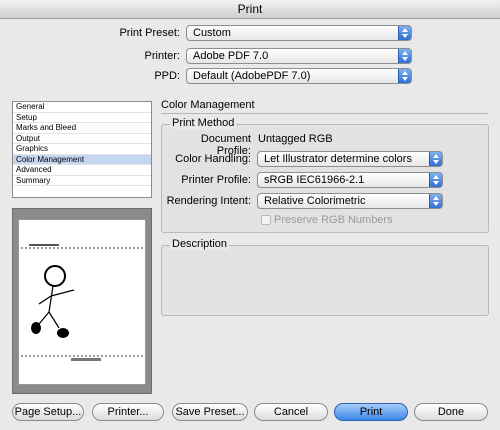 The image size is (500, 430). What do you see at coordinates (299, 56) in the screenshot?
I see `printer-popup: Adobe PDF 7.0` at bounding box center [299, 56].